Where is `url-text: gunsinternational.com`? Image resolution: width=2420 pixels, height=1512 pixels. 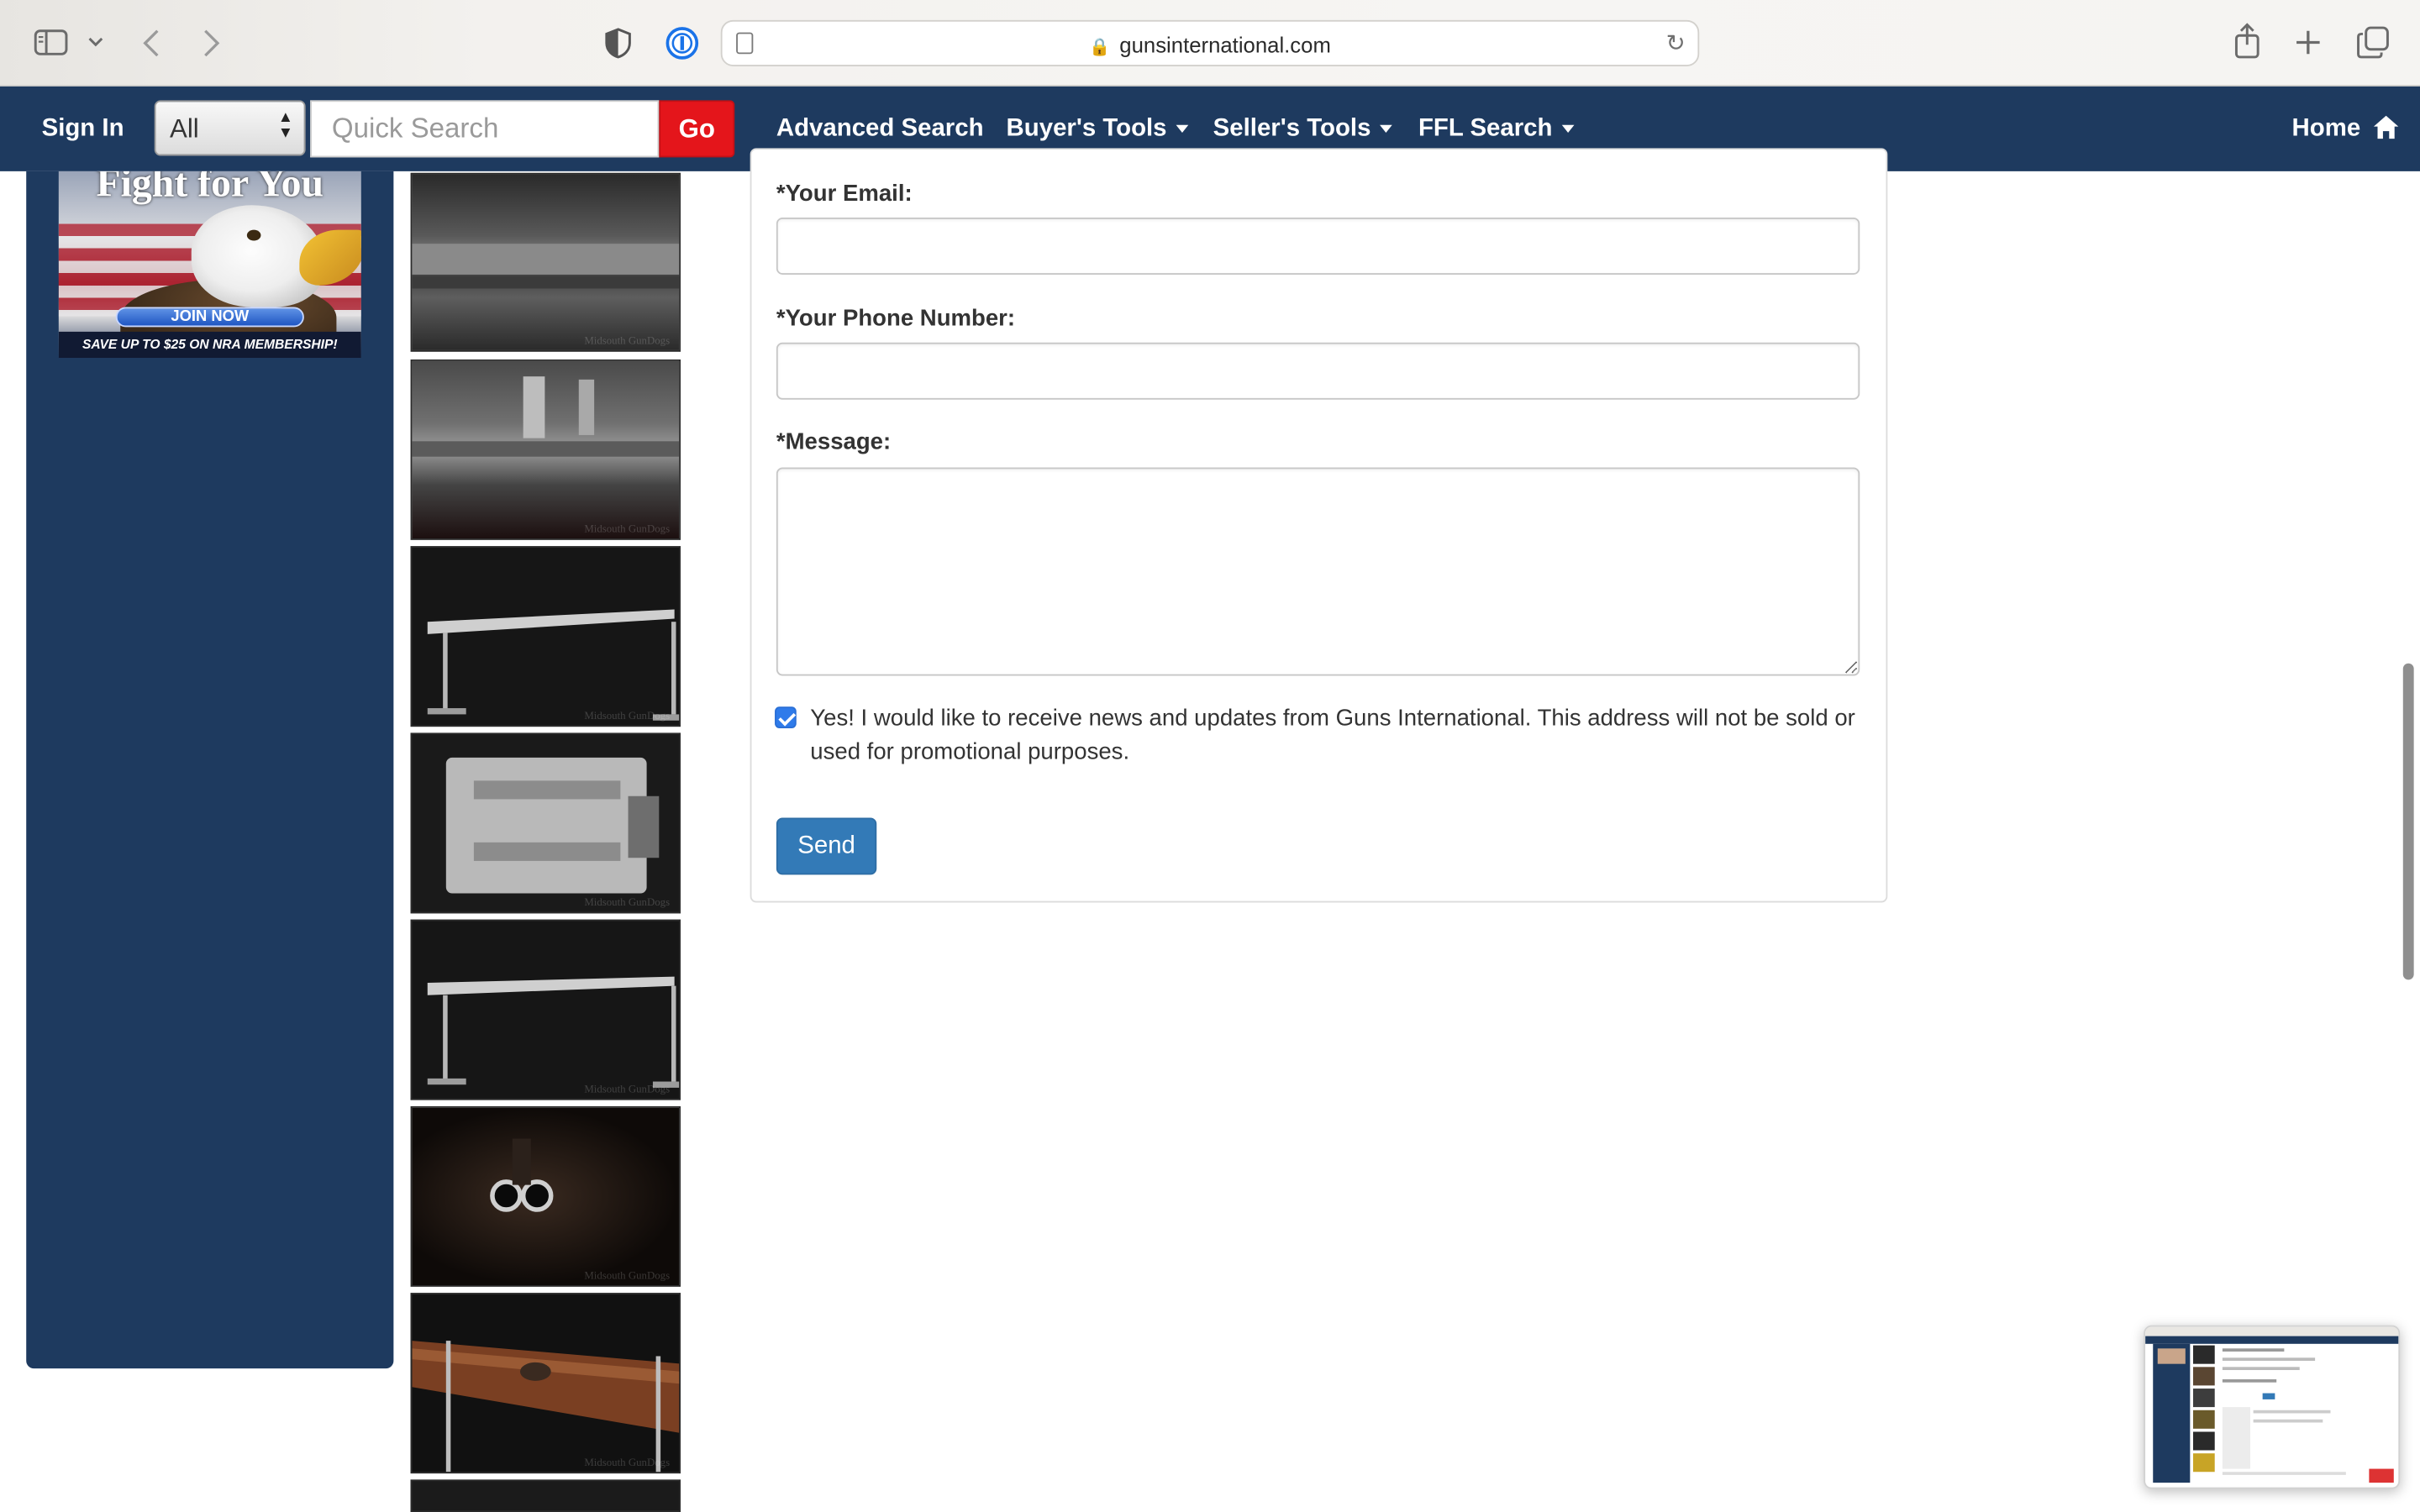
url-text: gunsinternational.com is located at coordinates (1225, 44).